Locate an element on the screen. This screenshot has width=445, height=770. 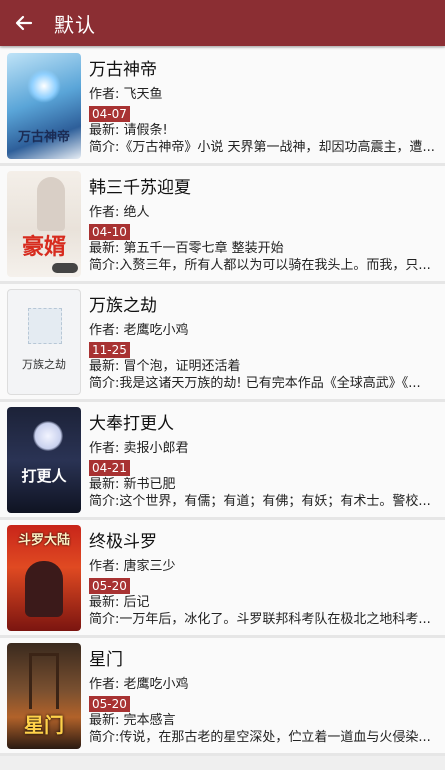
book-title: 万古神帝 is located at coordinates (123, 70).